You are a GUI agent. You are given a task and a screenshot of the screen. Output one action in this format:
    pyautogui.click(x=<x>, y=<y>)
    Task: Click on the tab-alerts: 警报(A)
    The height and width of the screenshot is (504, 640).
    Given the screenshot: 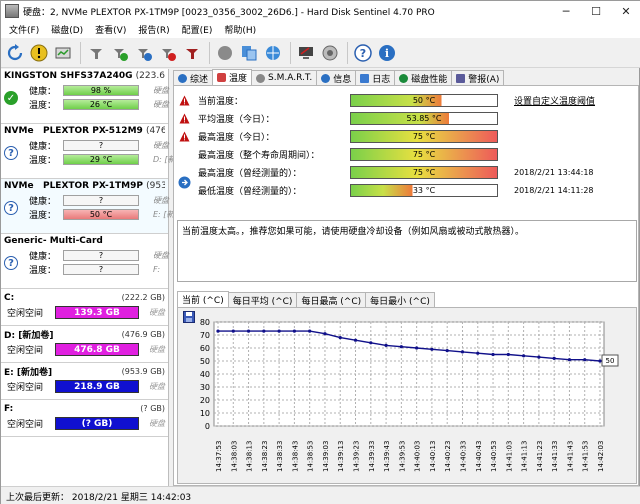 What is the action you would take?
    pyautogui.click(x=478, y=77)
    